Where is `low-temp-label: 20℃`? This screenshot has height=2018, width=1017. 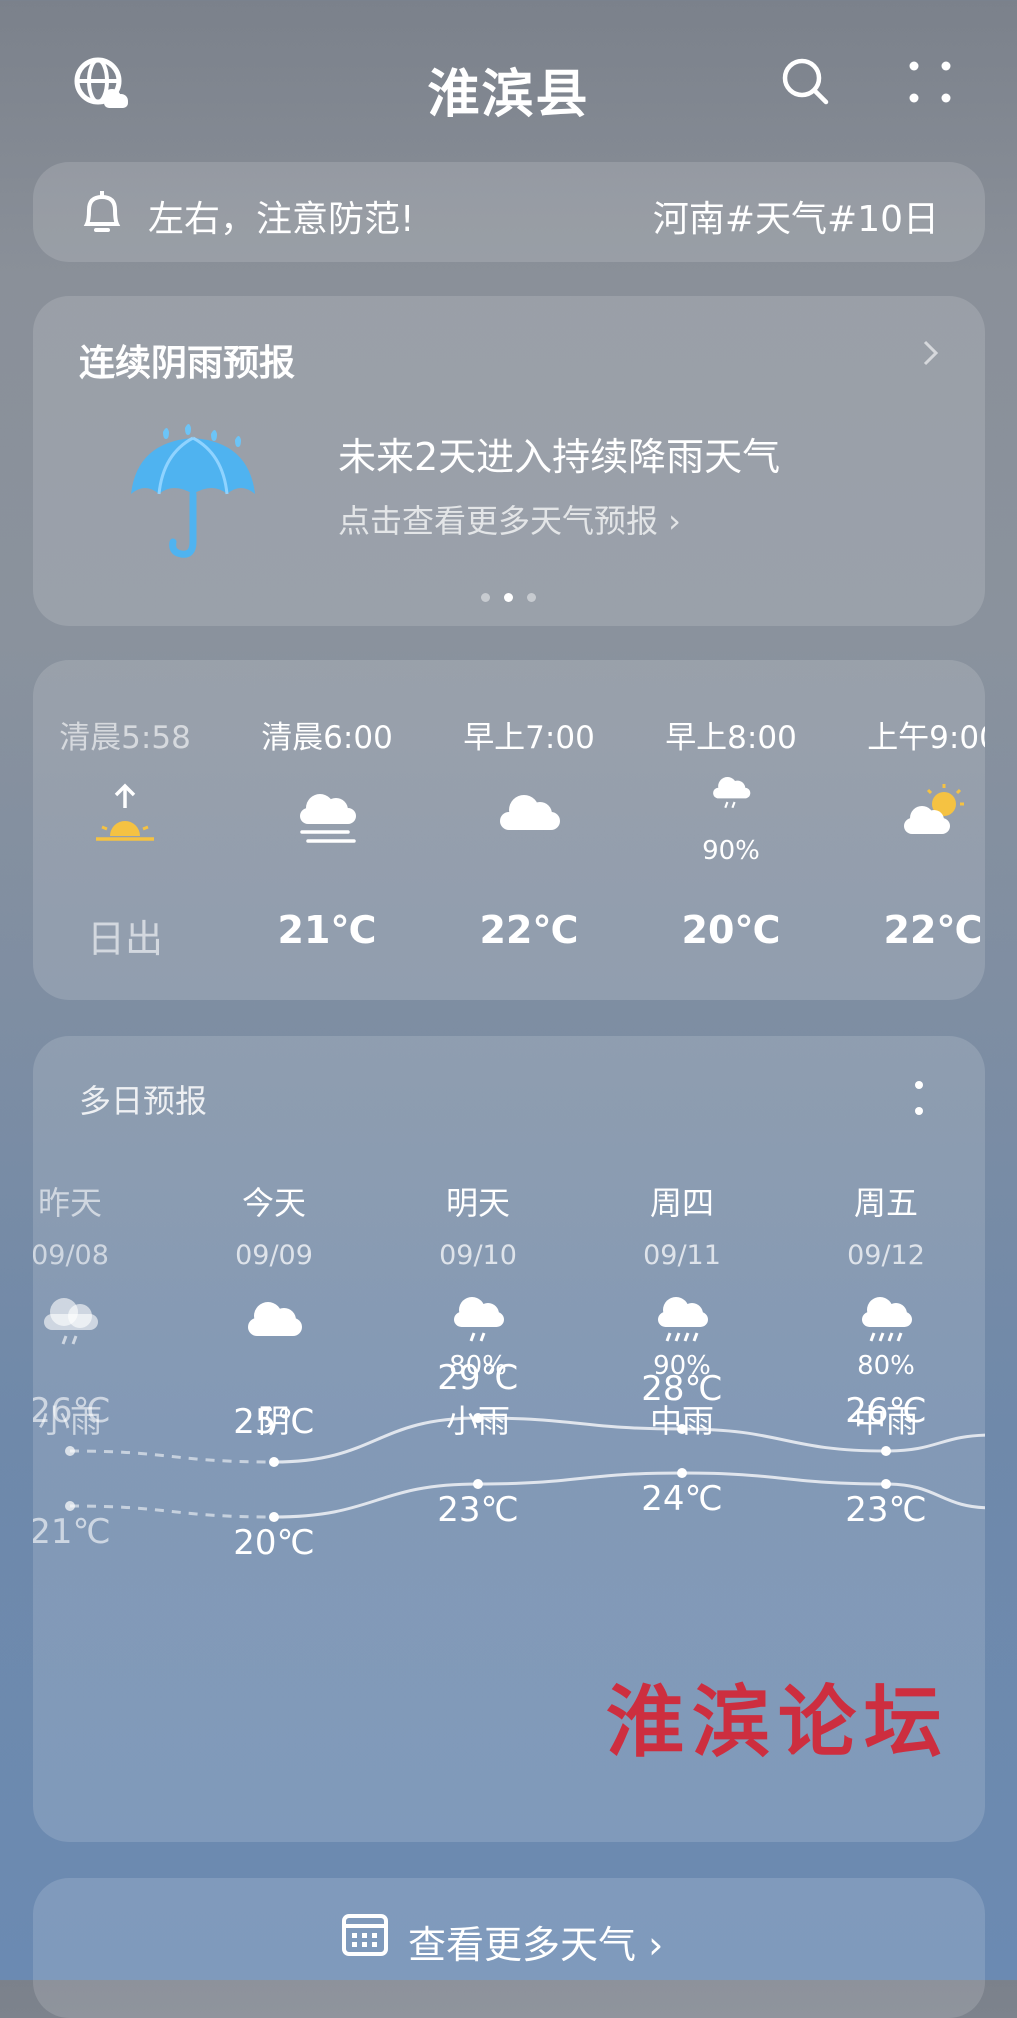
low-temp-label: 20℃ is located at coordinates (274, 1543).